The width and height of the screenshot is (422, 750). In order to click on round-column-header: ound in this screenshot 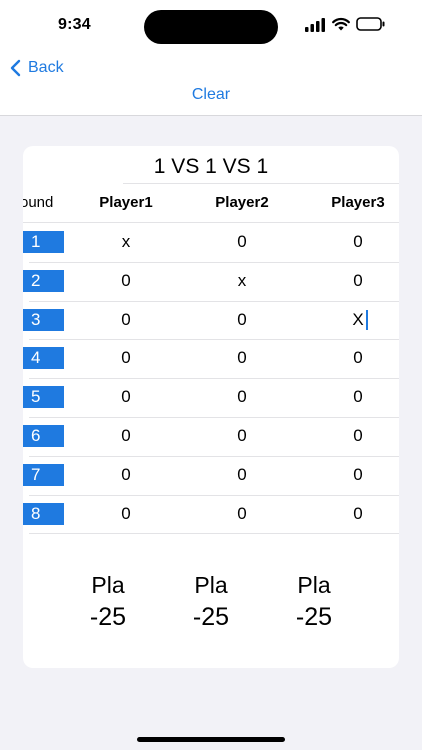, I will do `click(38, 202)`.